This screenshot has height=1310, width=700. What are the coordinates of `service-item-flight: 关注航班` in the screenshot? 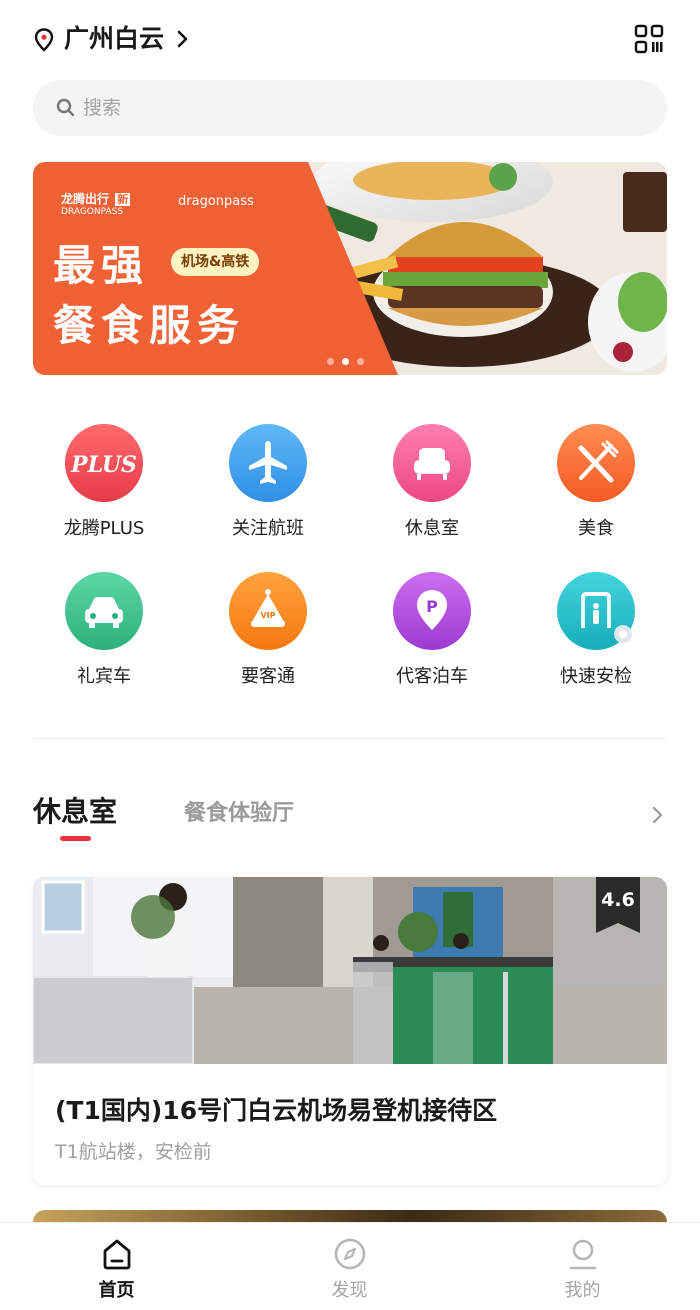 It's located at (268, 485).